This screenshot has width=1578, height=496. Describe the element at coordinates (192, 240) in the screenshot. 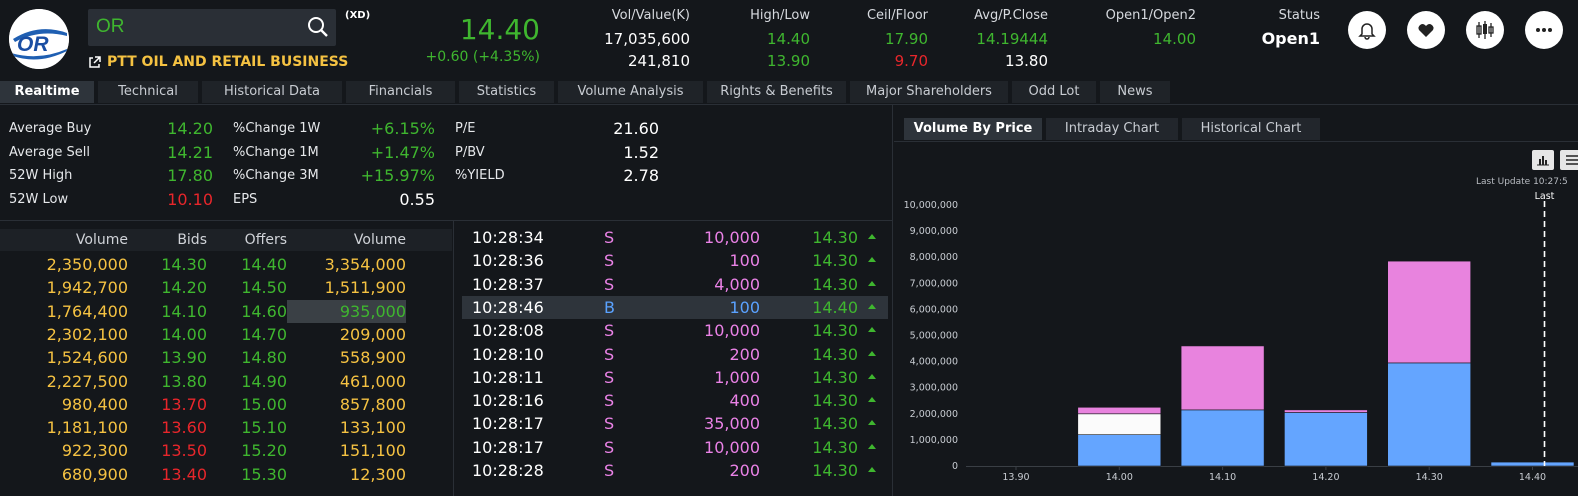

I see `bids-header: Bids` at that location.